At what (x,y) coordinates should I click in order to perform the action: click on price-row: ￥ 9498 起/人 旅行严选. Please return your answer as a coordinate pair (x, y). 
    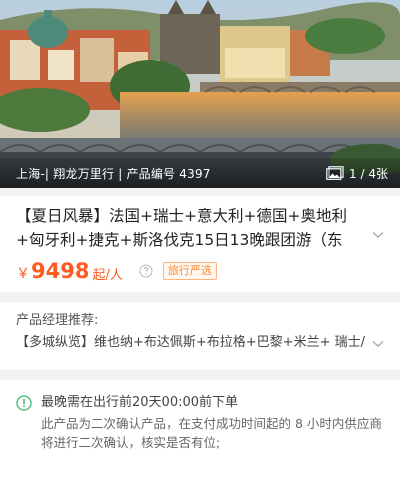
    Looking at the image, I should click on (200, 271).